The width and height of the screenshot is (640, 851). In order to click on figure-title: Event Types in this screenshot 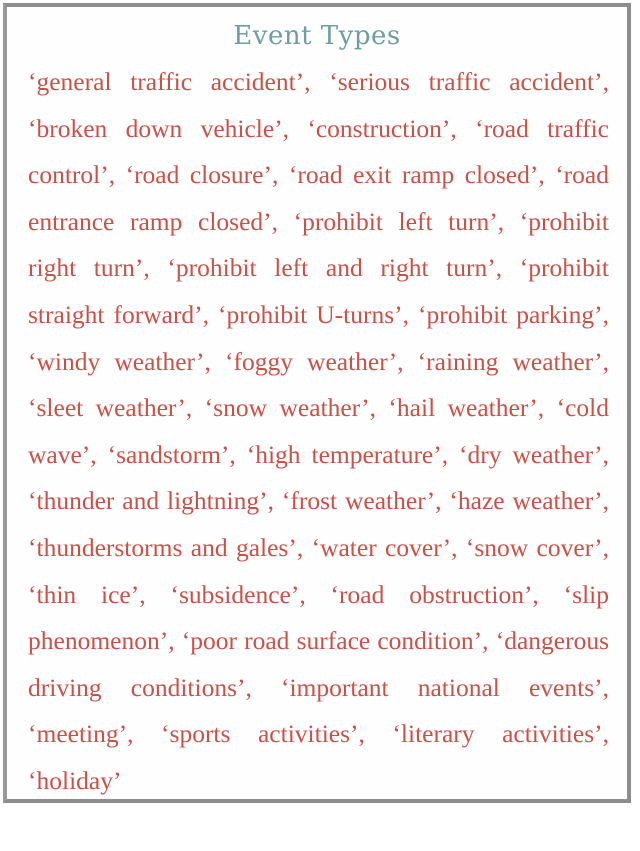, I will do `click(317, 36)`.